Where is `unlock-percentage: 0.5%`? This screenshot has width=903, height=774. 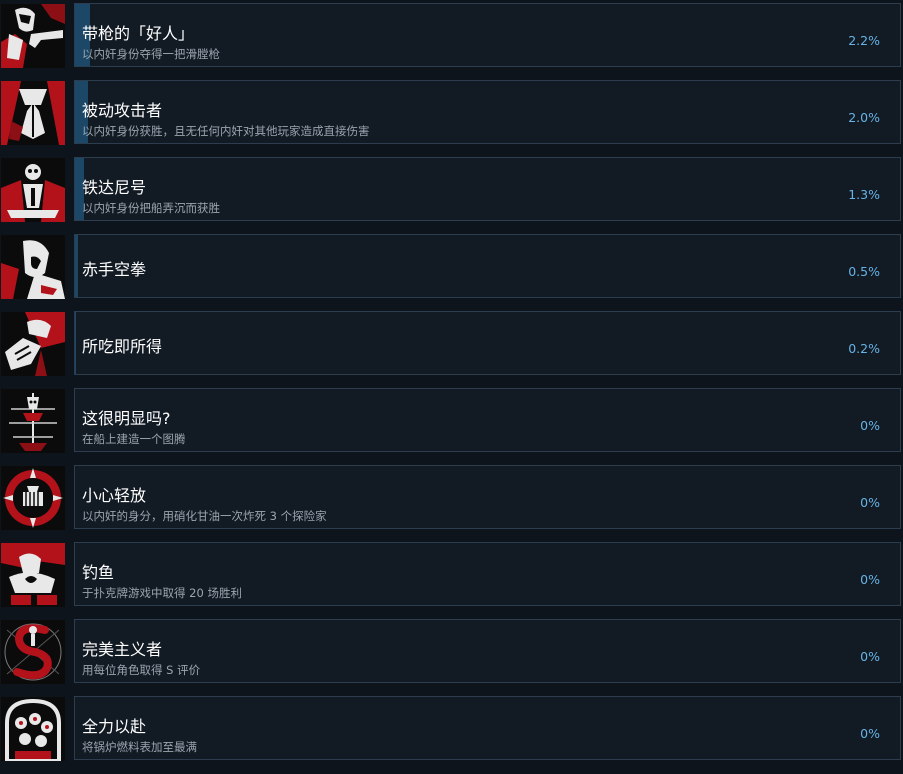 unlock-percentage: 0.5% is located at coordinates (864, 271).